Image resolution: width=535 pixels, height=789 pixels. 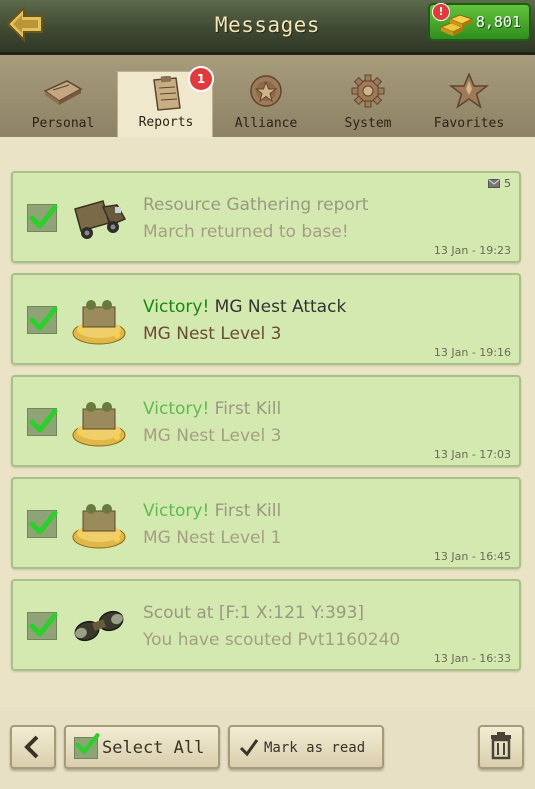 I want to click on gold-balance-button: 8,801 !, so click(x=479, y=22).